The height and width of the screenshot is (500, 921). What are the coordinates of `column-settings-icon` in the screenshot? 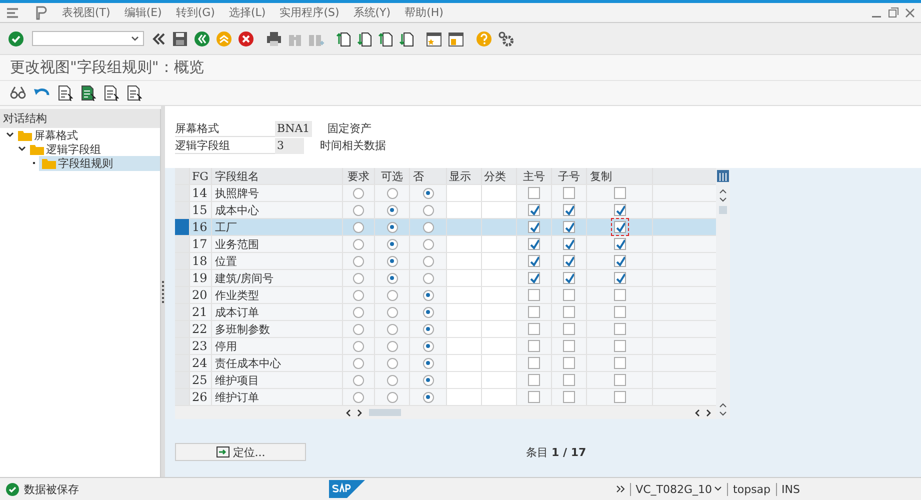 It's located at (723, 177).